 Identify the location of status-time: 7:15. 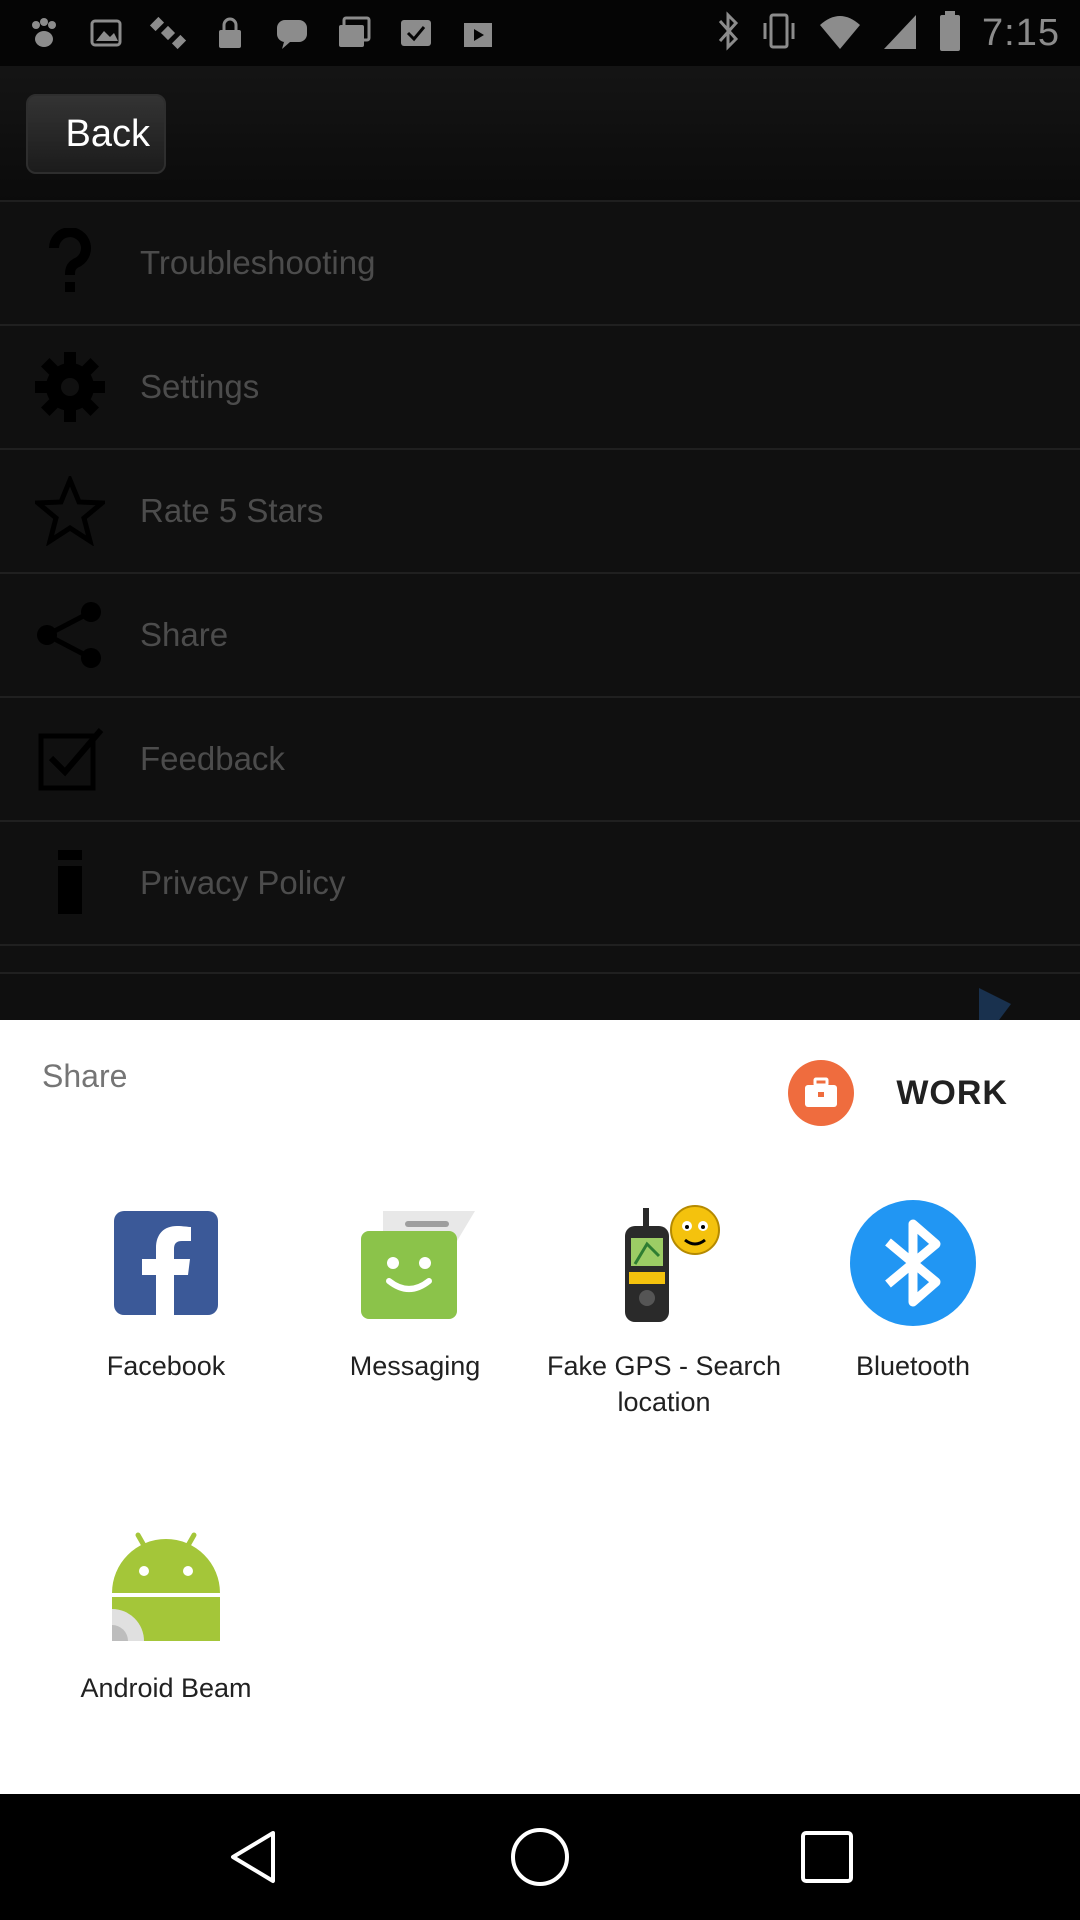
(1021, 32).